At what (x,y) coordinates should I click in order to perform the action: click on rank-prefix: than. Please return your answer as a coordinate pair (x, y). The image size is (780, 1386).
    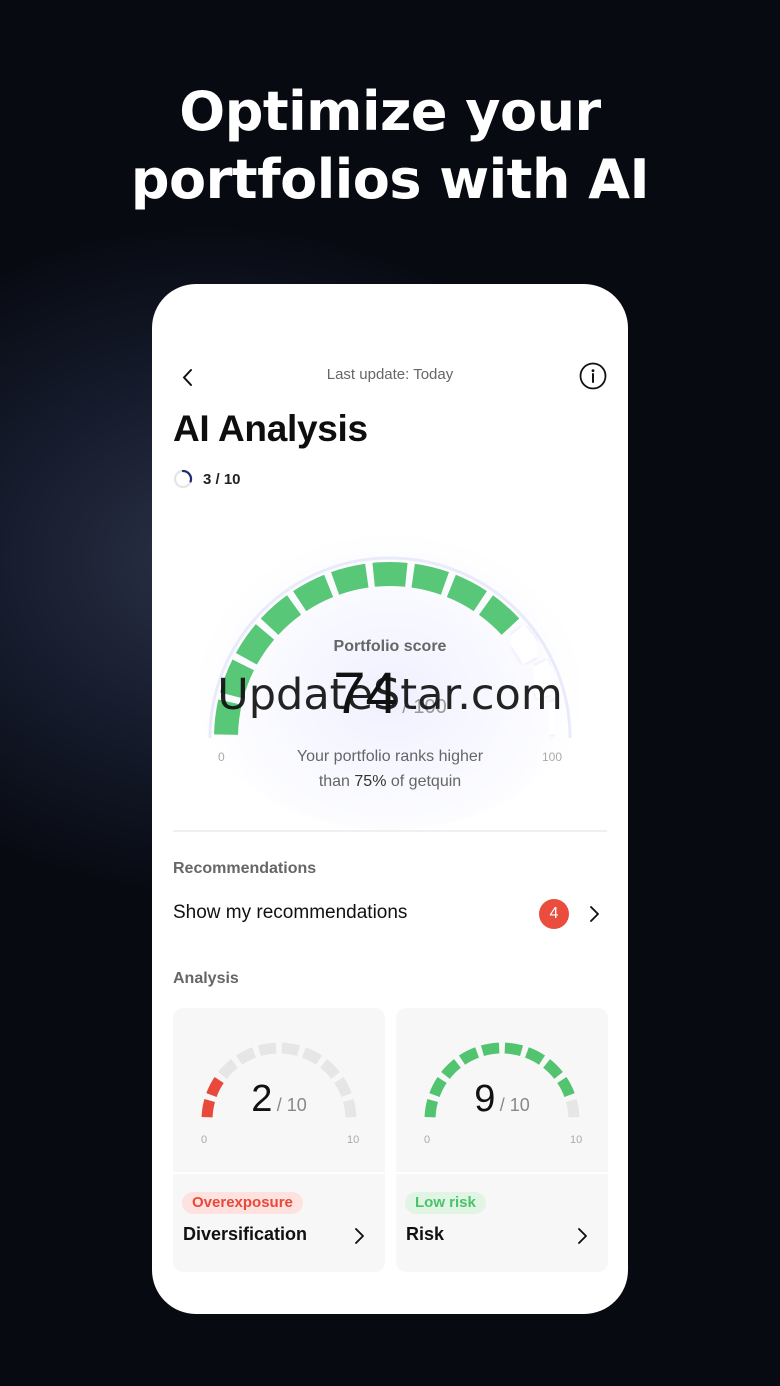
    Looking at the image, I should click on (336, 781).